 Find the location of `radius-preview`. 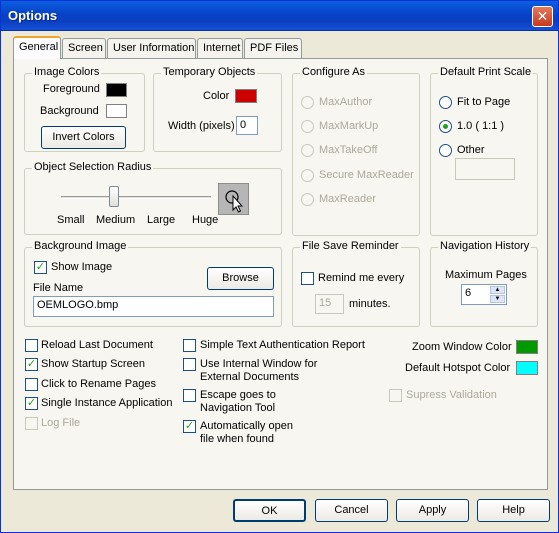

radius-preview is located at coordinates (233, 199).